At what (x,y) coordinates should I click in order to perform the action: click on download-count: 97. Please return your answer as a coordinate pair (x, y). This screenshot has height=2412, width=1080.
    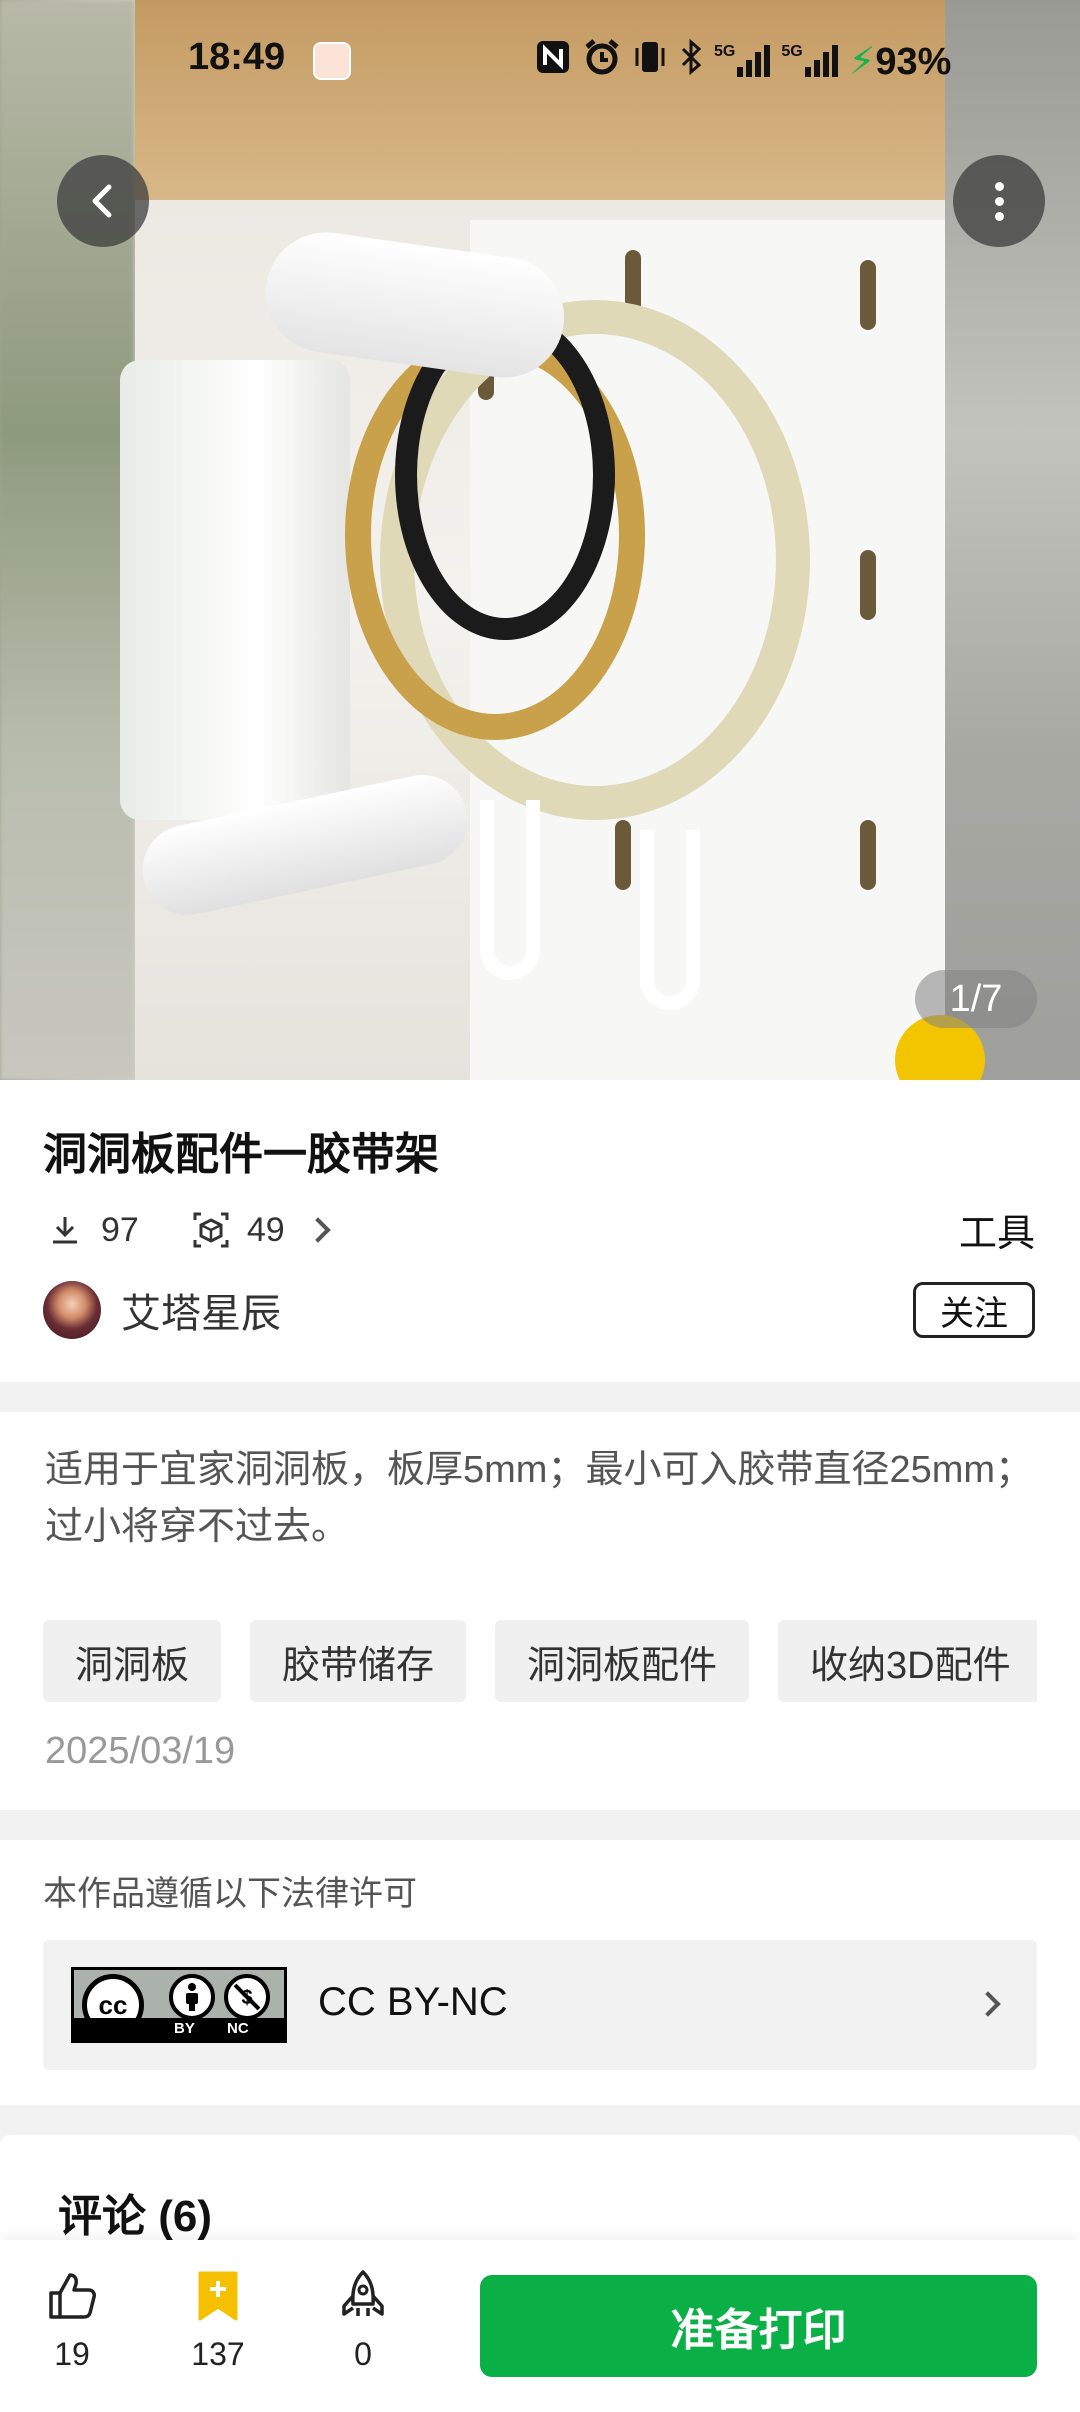
    Looking at the image, I should click on (120, 1229).